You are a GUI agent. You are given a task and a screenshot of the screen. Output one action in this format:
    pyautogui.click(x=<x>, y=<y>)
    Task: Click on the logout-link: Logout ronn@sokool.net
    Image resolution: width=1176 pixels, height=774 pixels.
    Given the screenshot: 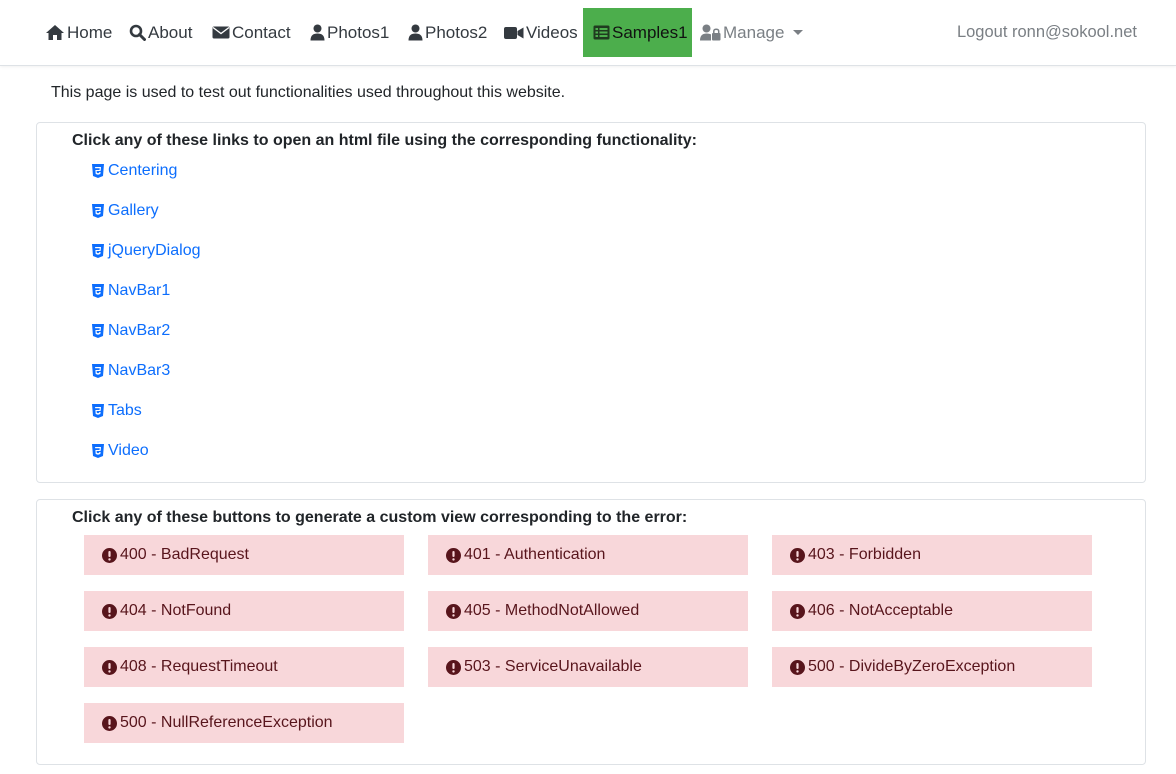 What is the action you would take?
    pyautogui.click(x=1047, y=32)
    